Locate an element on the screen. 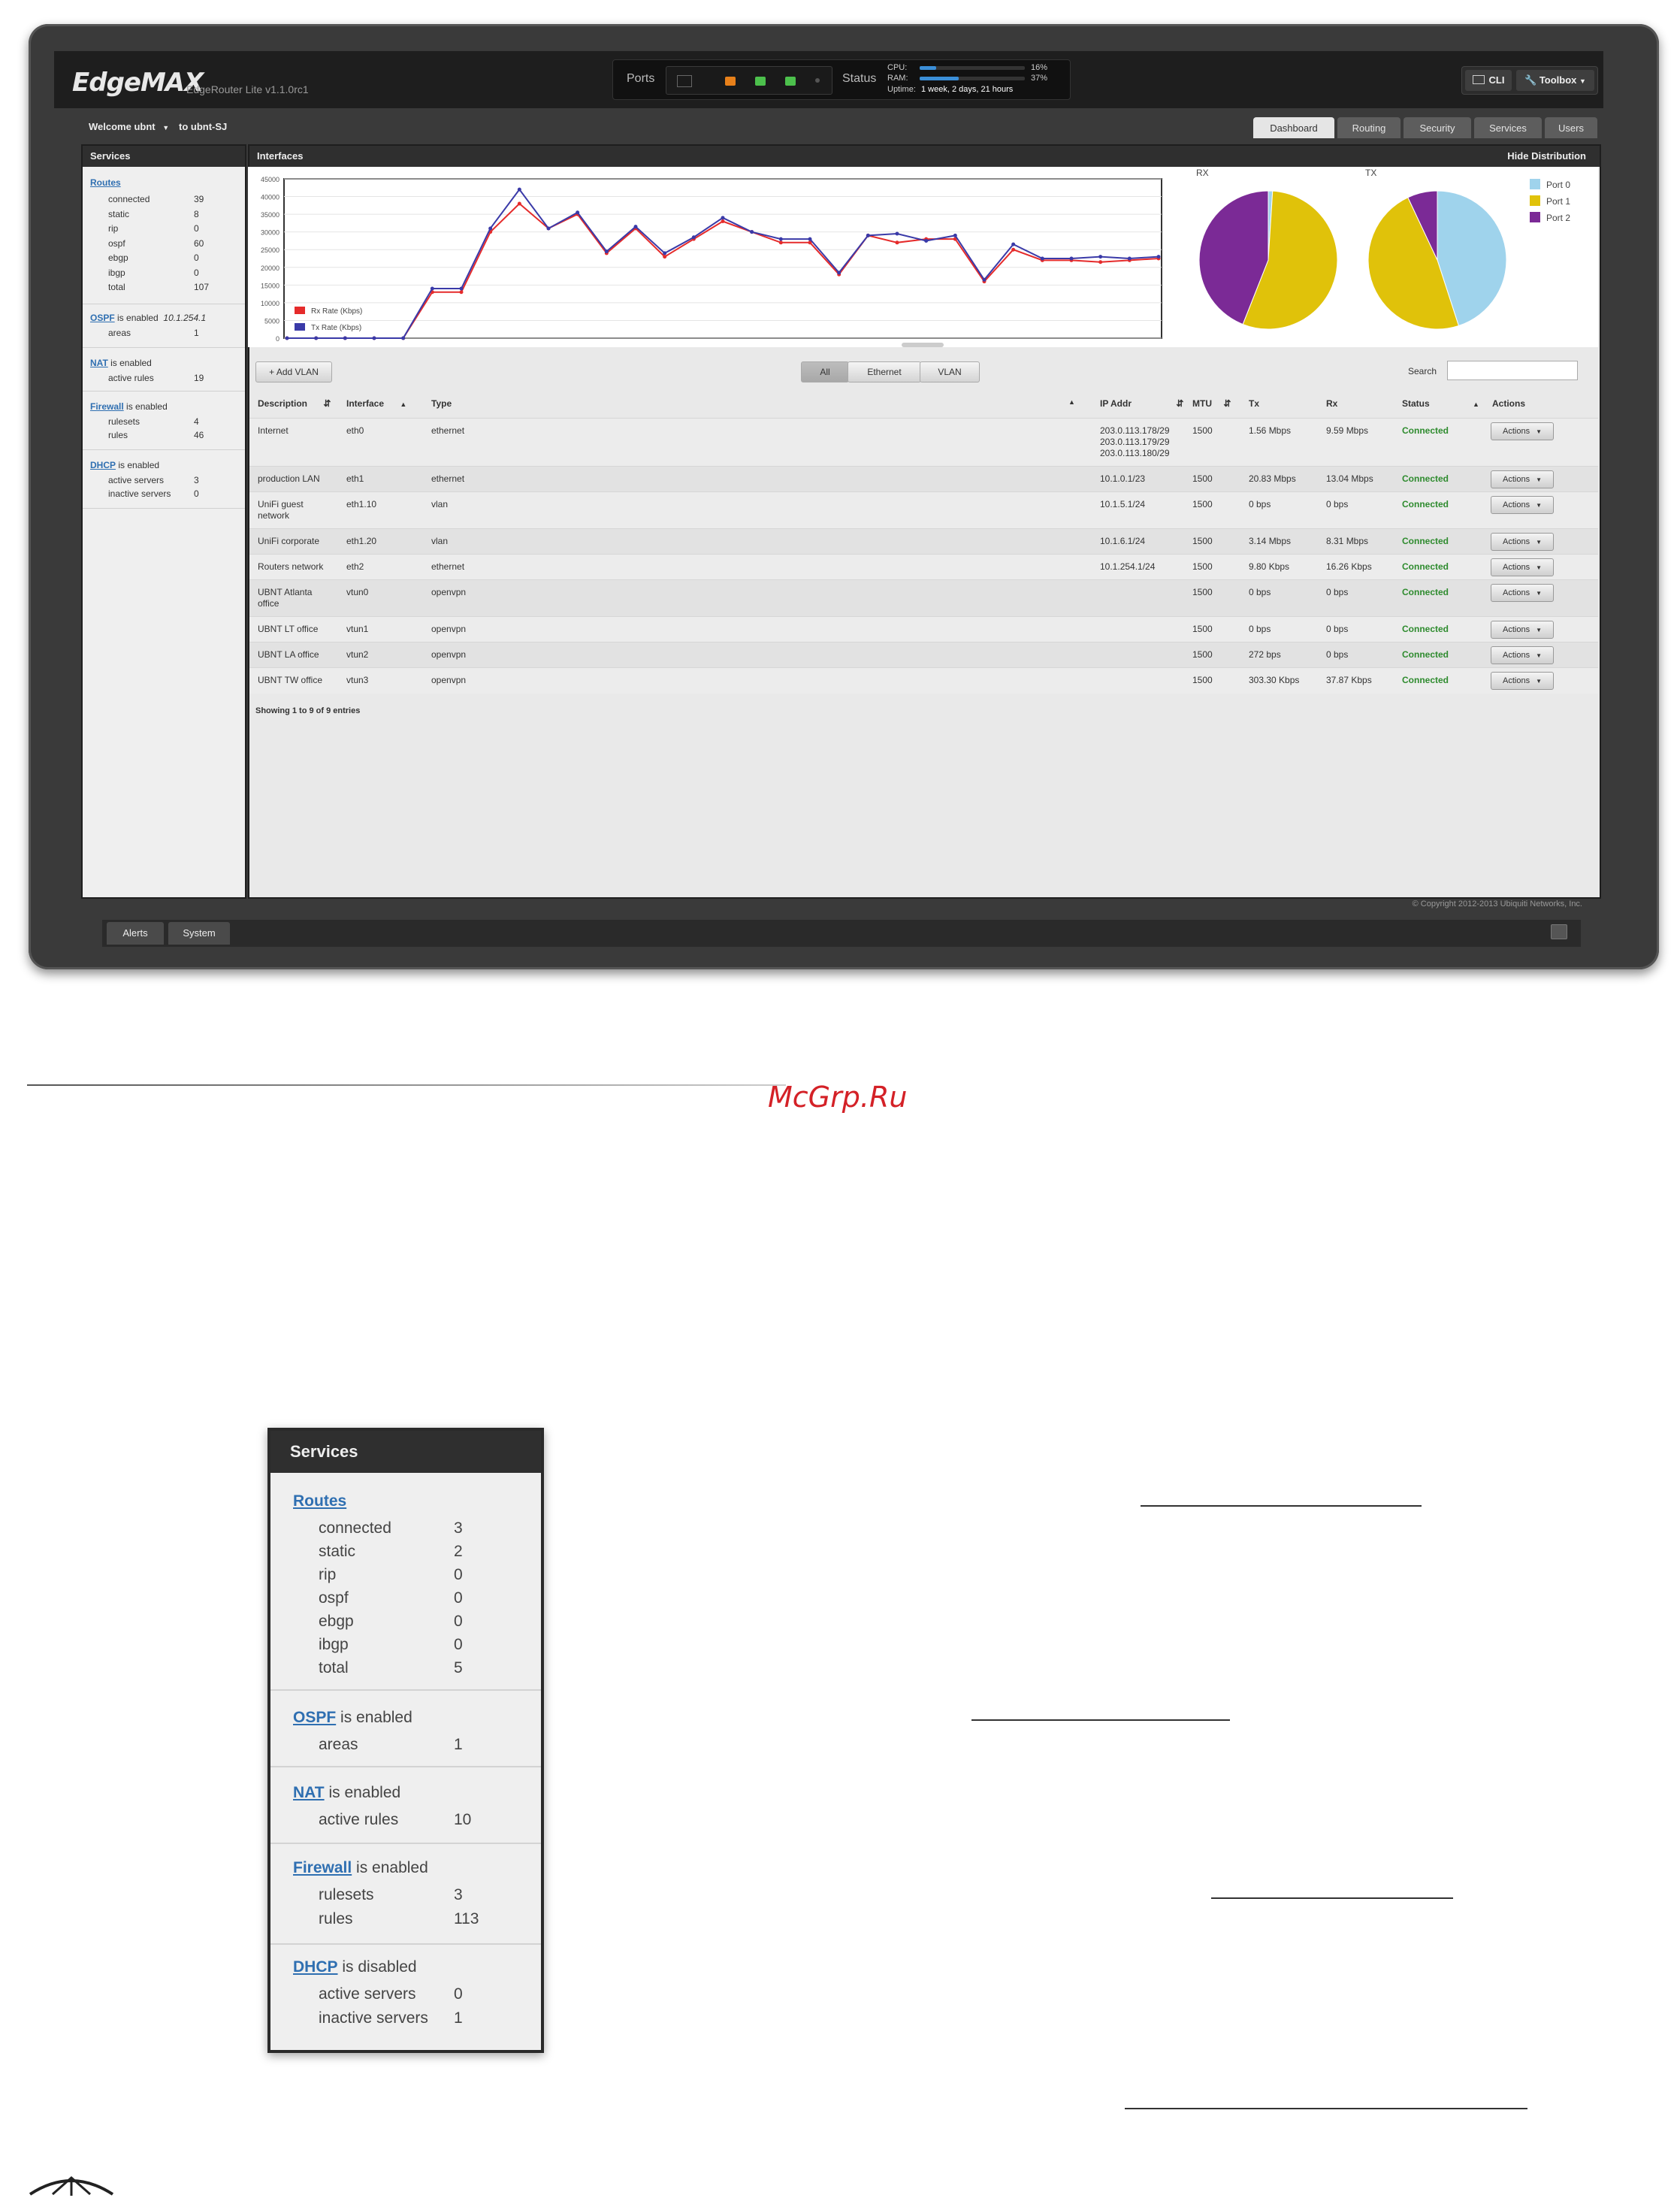 Image resolution: width=1680 pixels, height=2198 pixels. alerts-tab: Alerts is located at coordinates (135, 934).